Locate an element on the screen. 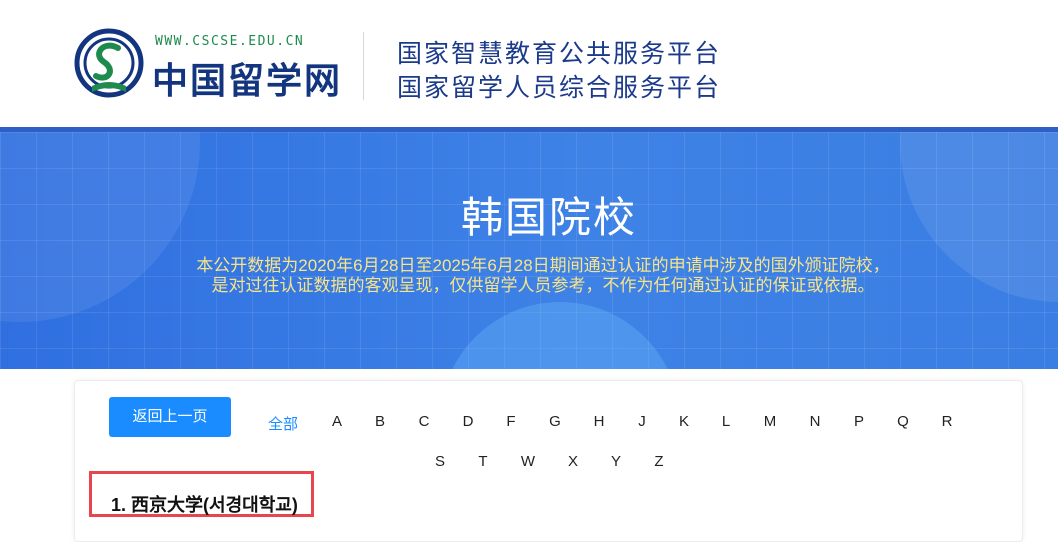 This screenshot has height=542, width=1058. letter-filter: D is located at coordinates (468, 421).